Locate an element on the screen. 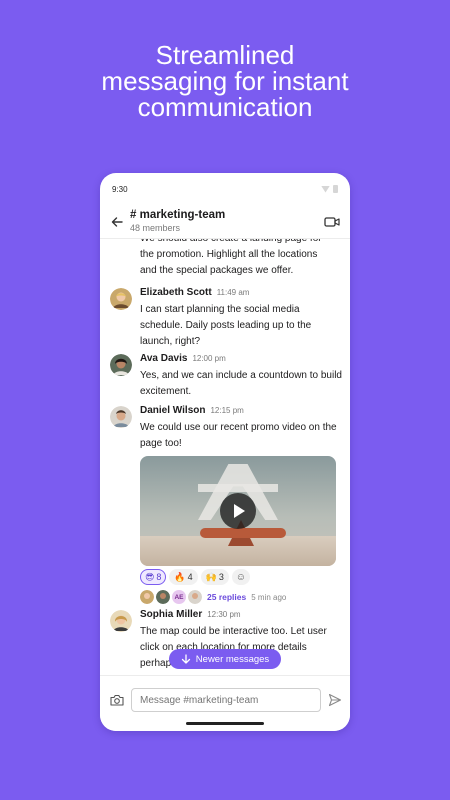  play-button is located at coordinates (238, 511).